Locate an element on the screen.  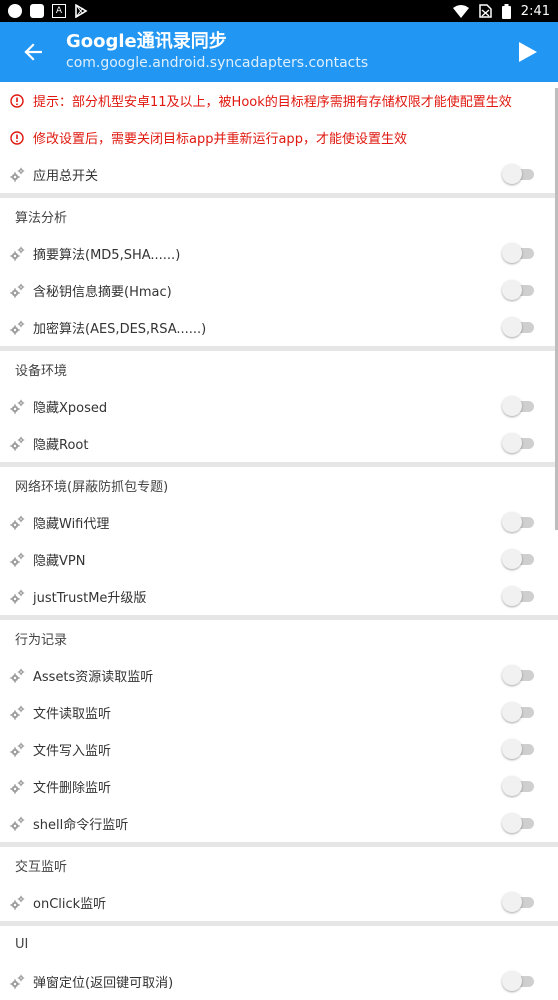
setting-row-dialog-locate: 弹窗定位(返回键可取消) is located at coordinates (279, 981).